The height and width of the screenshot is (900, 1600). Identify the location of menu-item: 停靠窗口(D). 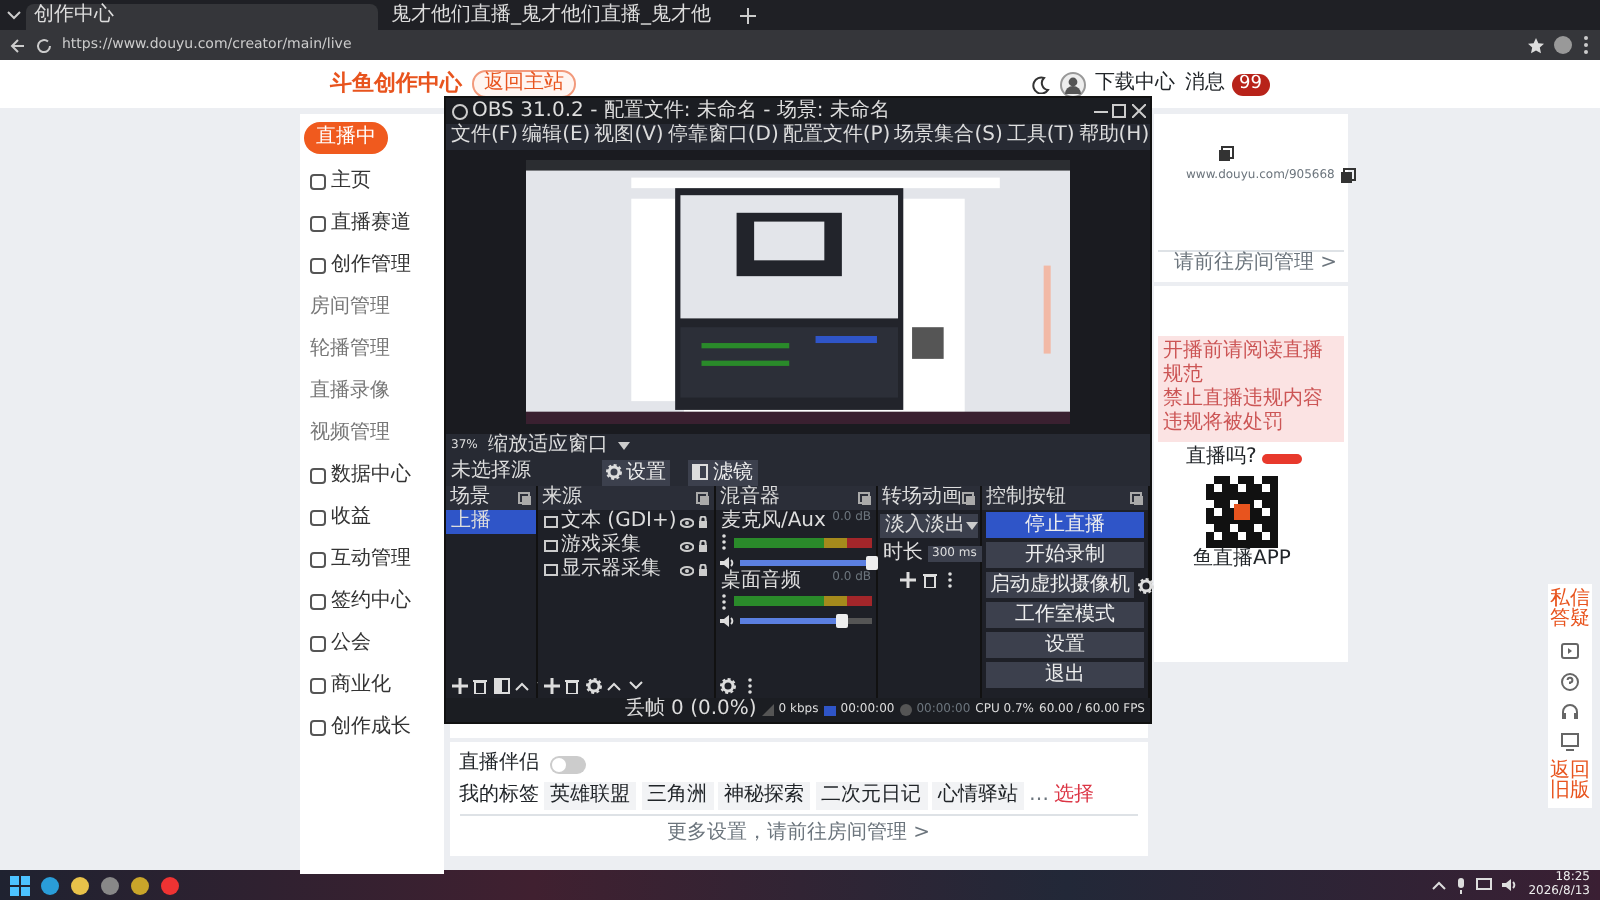
(723, 137).